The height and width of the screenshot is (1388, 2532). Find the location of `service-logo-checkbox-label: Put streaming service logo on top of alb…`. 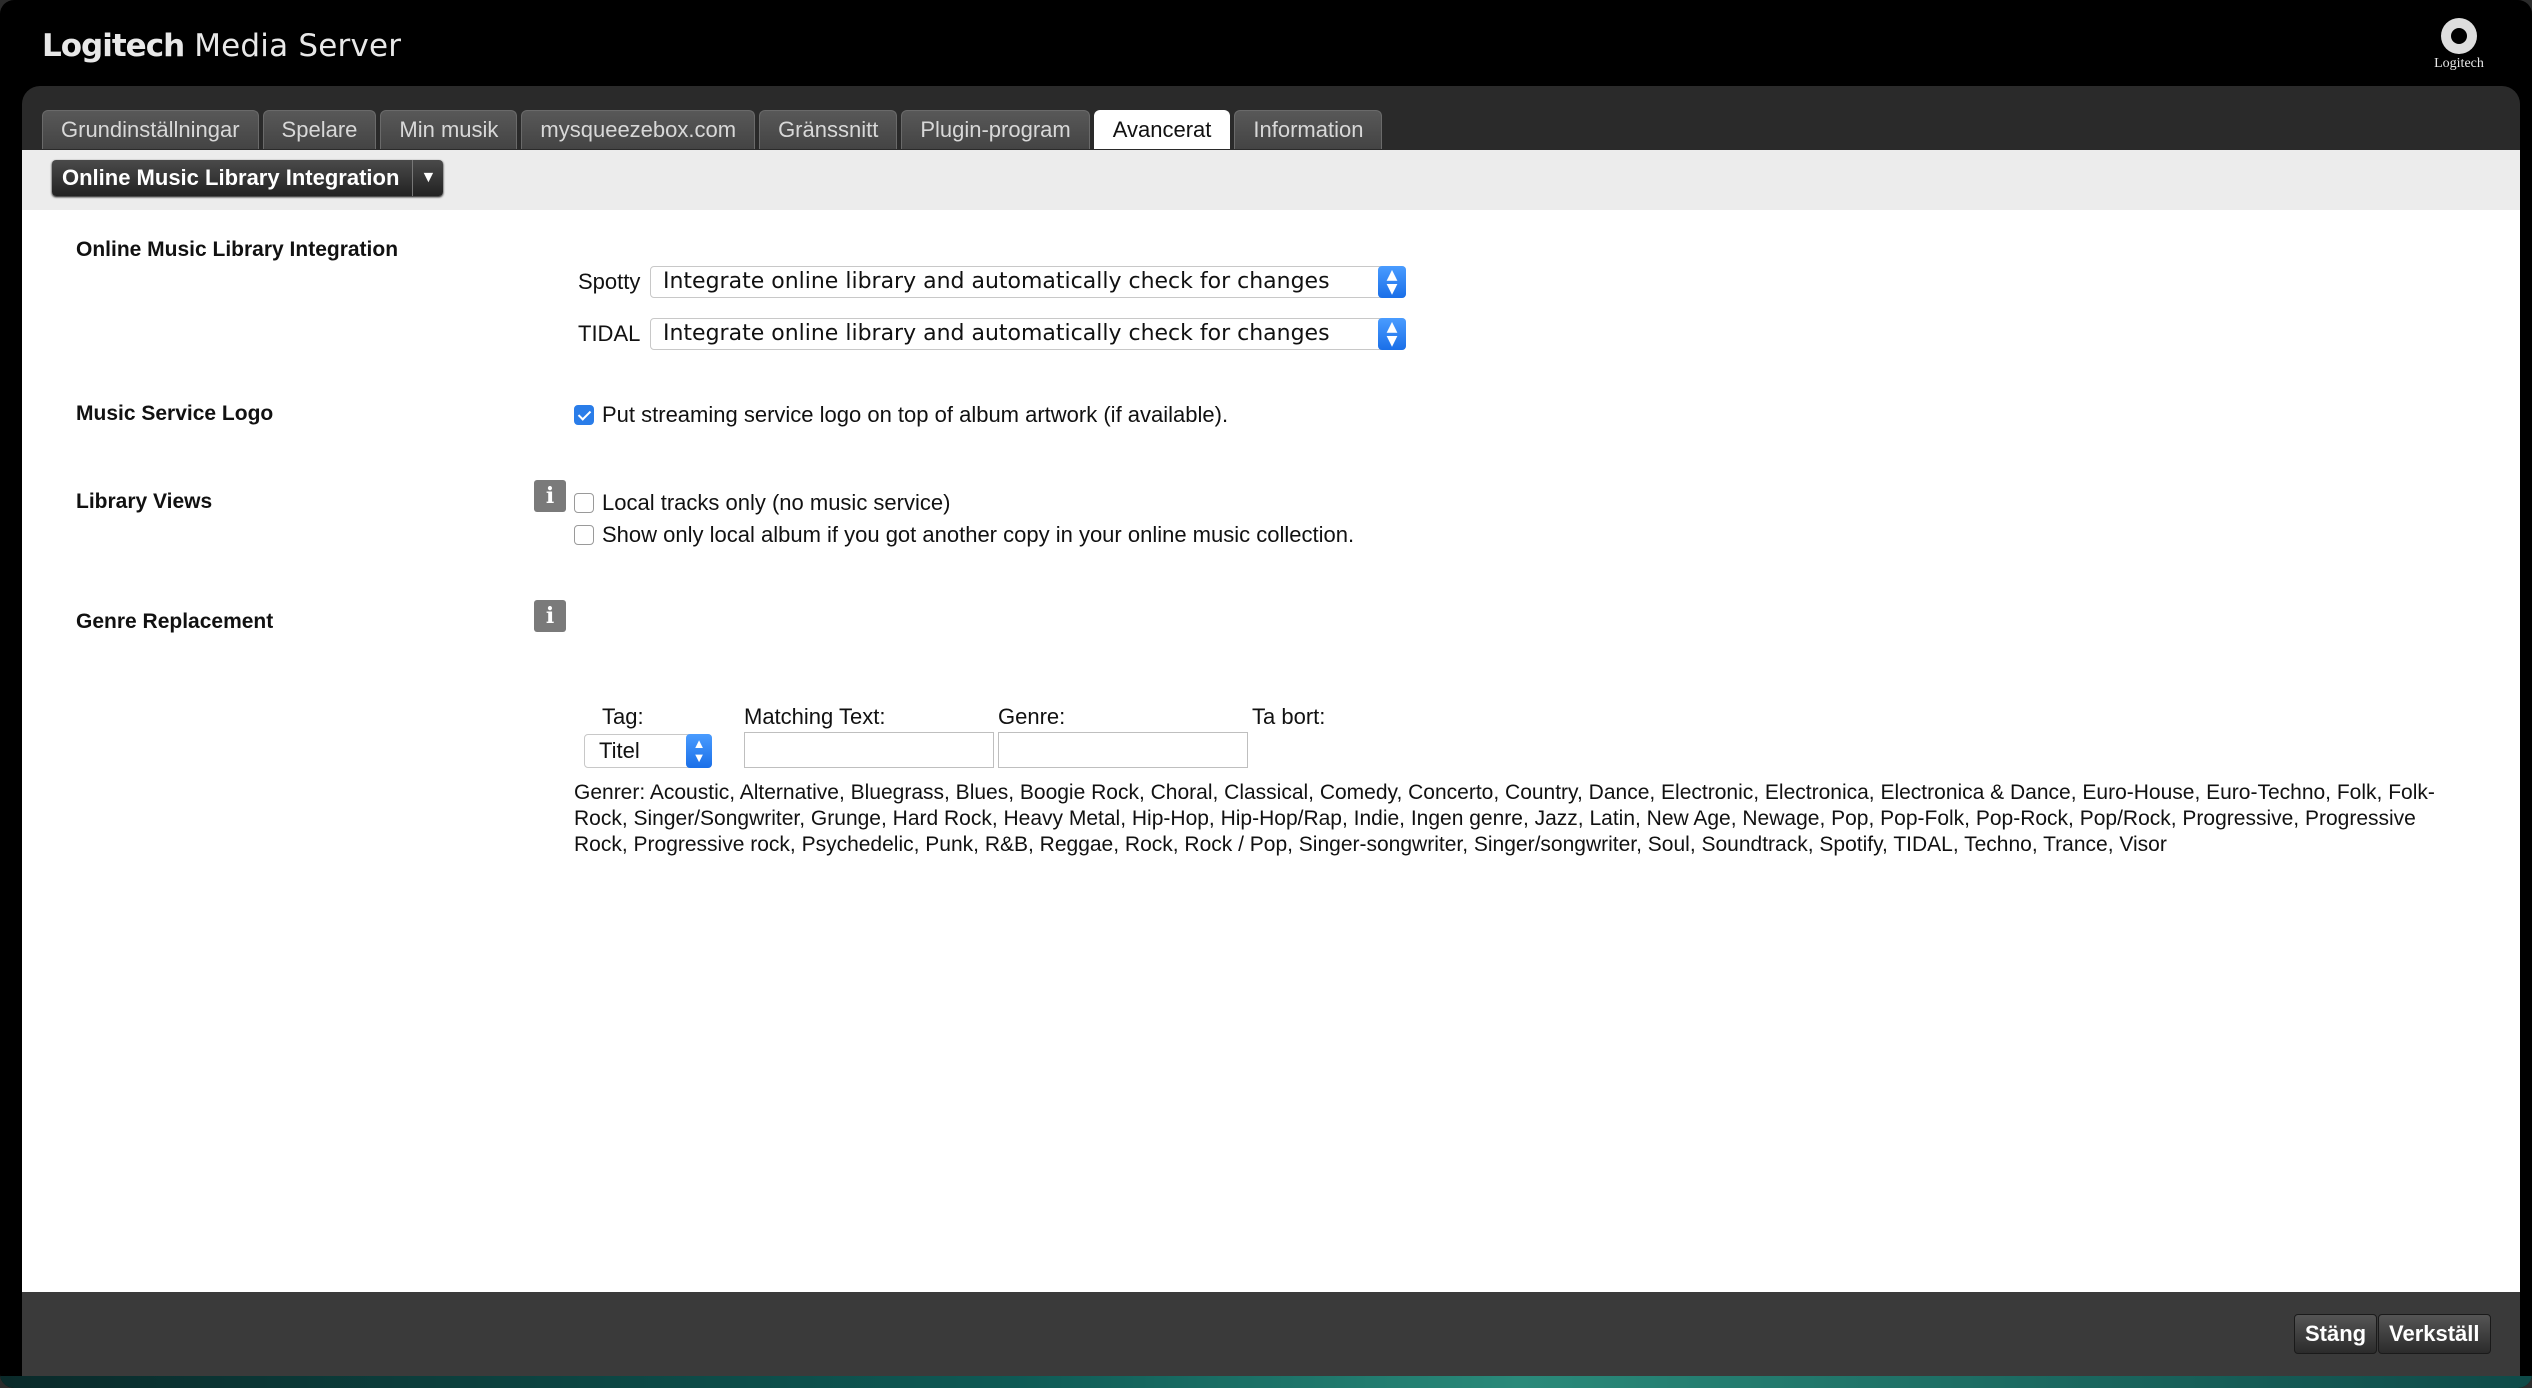

service-logo-checkbox-label: Put streaming service logo on top of alb… is located at coordinates (915, 414).